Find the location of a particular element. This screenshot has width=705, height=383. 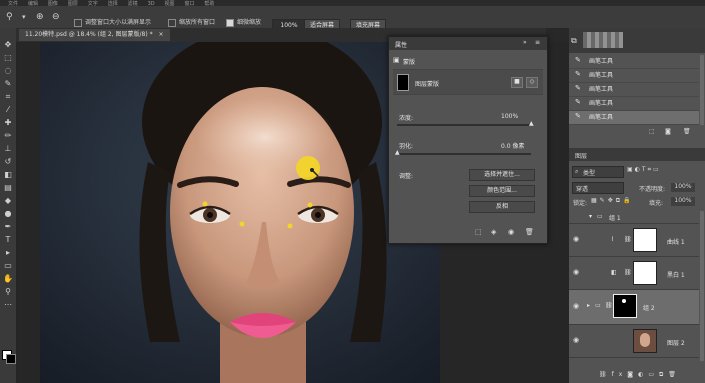

history-header: ⧉ is located at coordinates (637, 40).